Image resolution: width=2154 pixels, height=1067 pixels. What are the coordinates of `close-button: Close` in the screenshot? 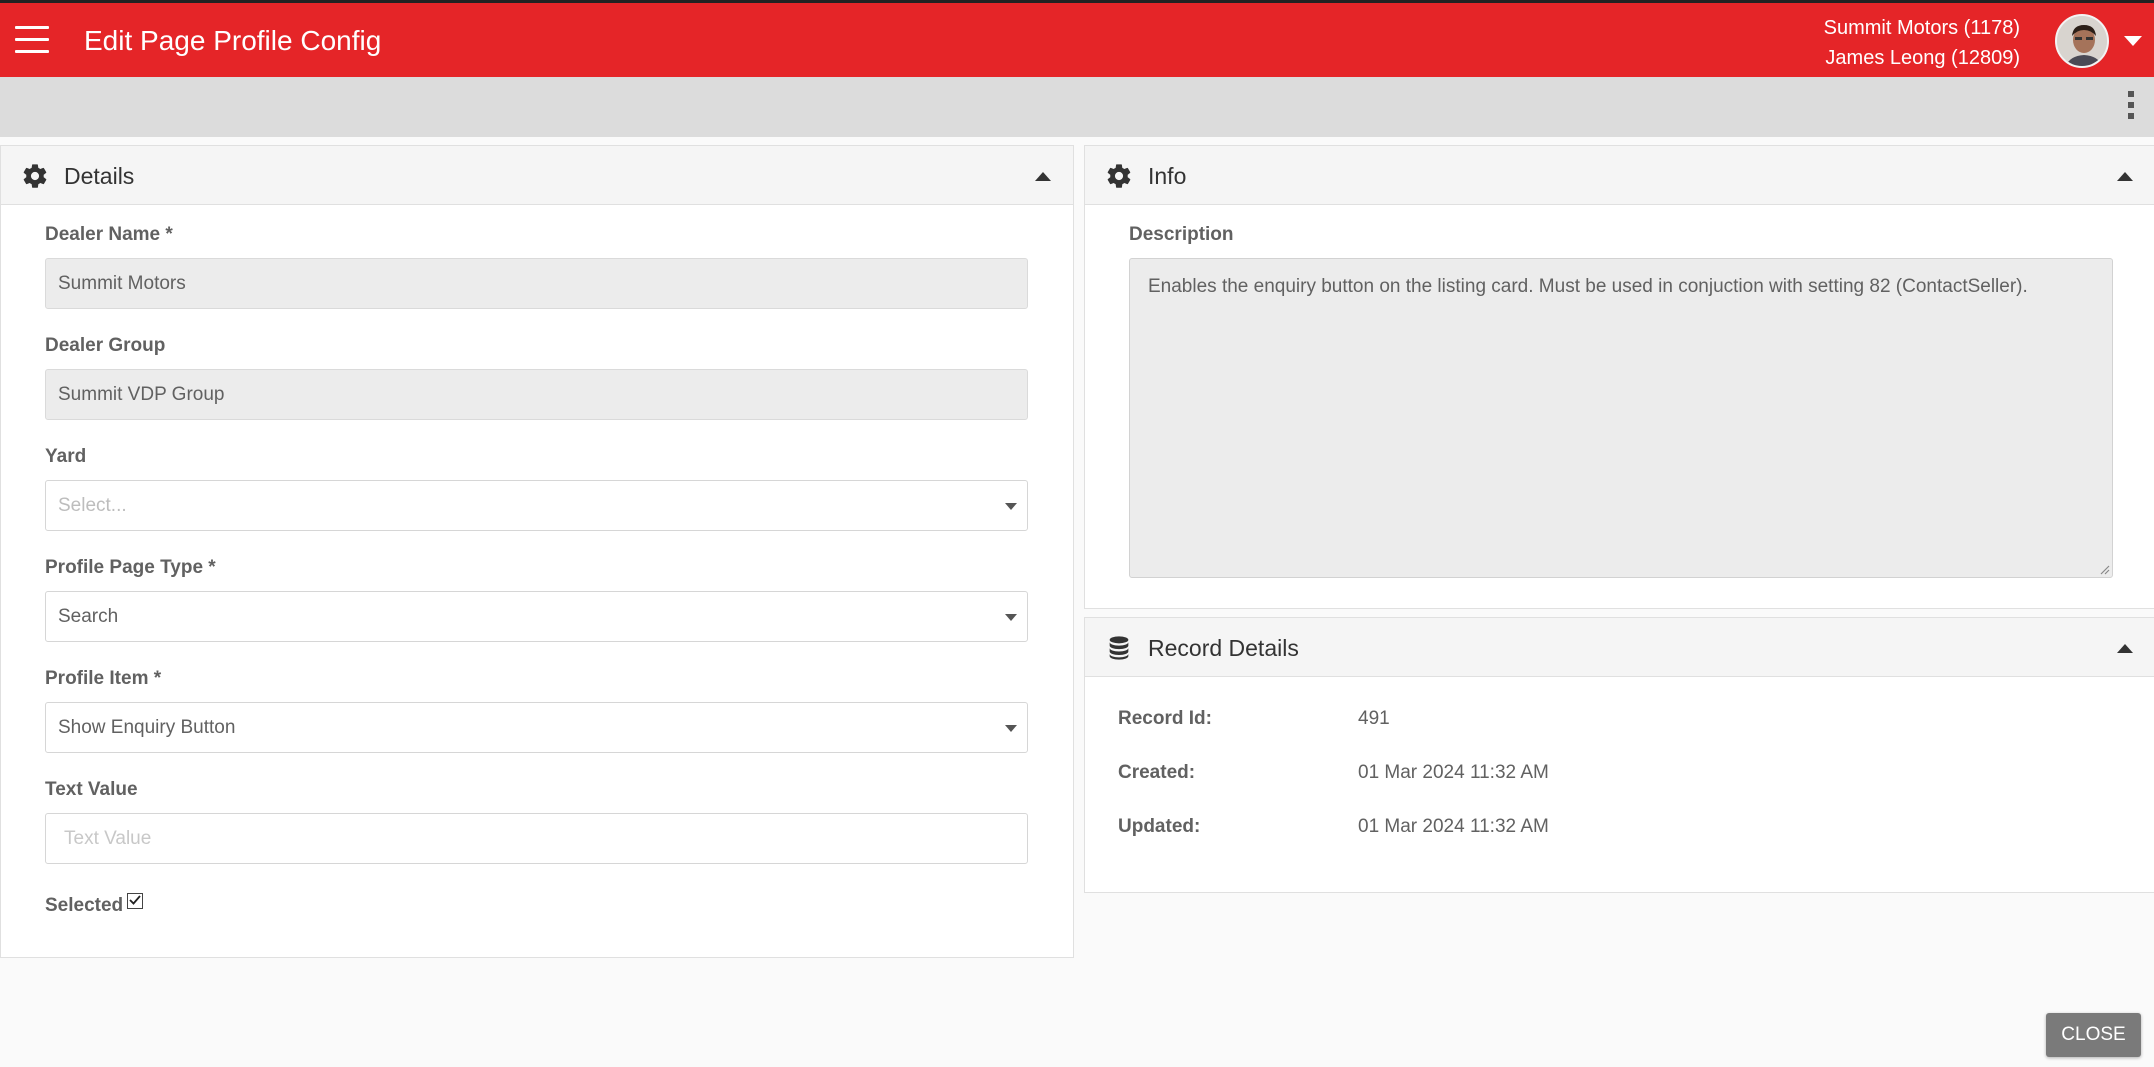 It's located at (2093, 1035).